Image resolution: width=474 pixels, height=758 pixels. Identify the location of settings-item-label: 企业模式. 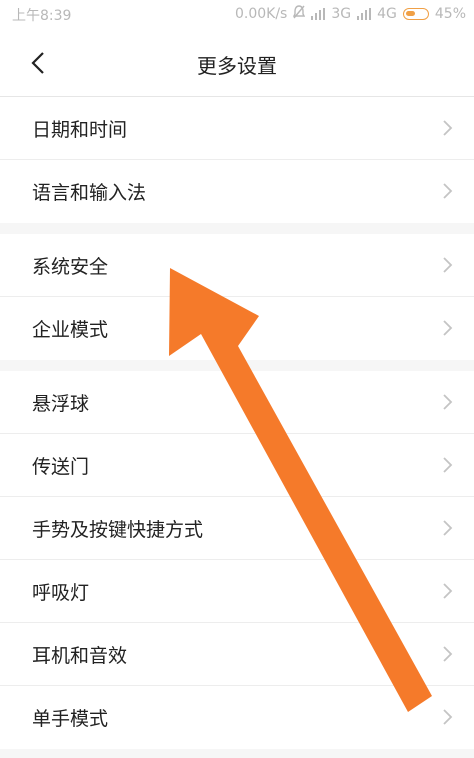
(70, 330).